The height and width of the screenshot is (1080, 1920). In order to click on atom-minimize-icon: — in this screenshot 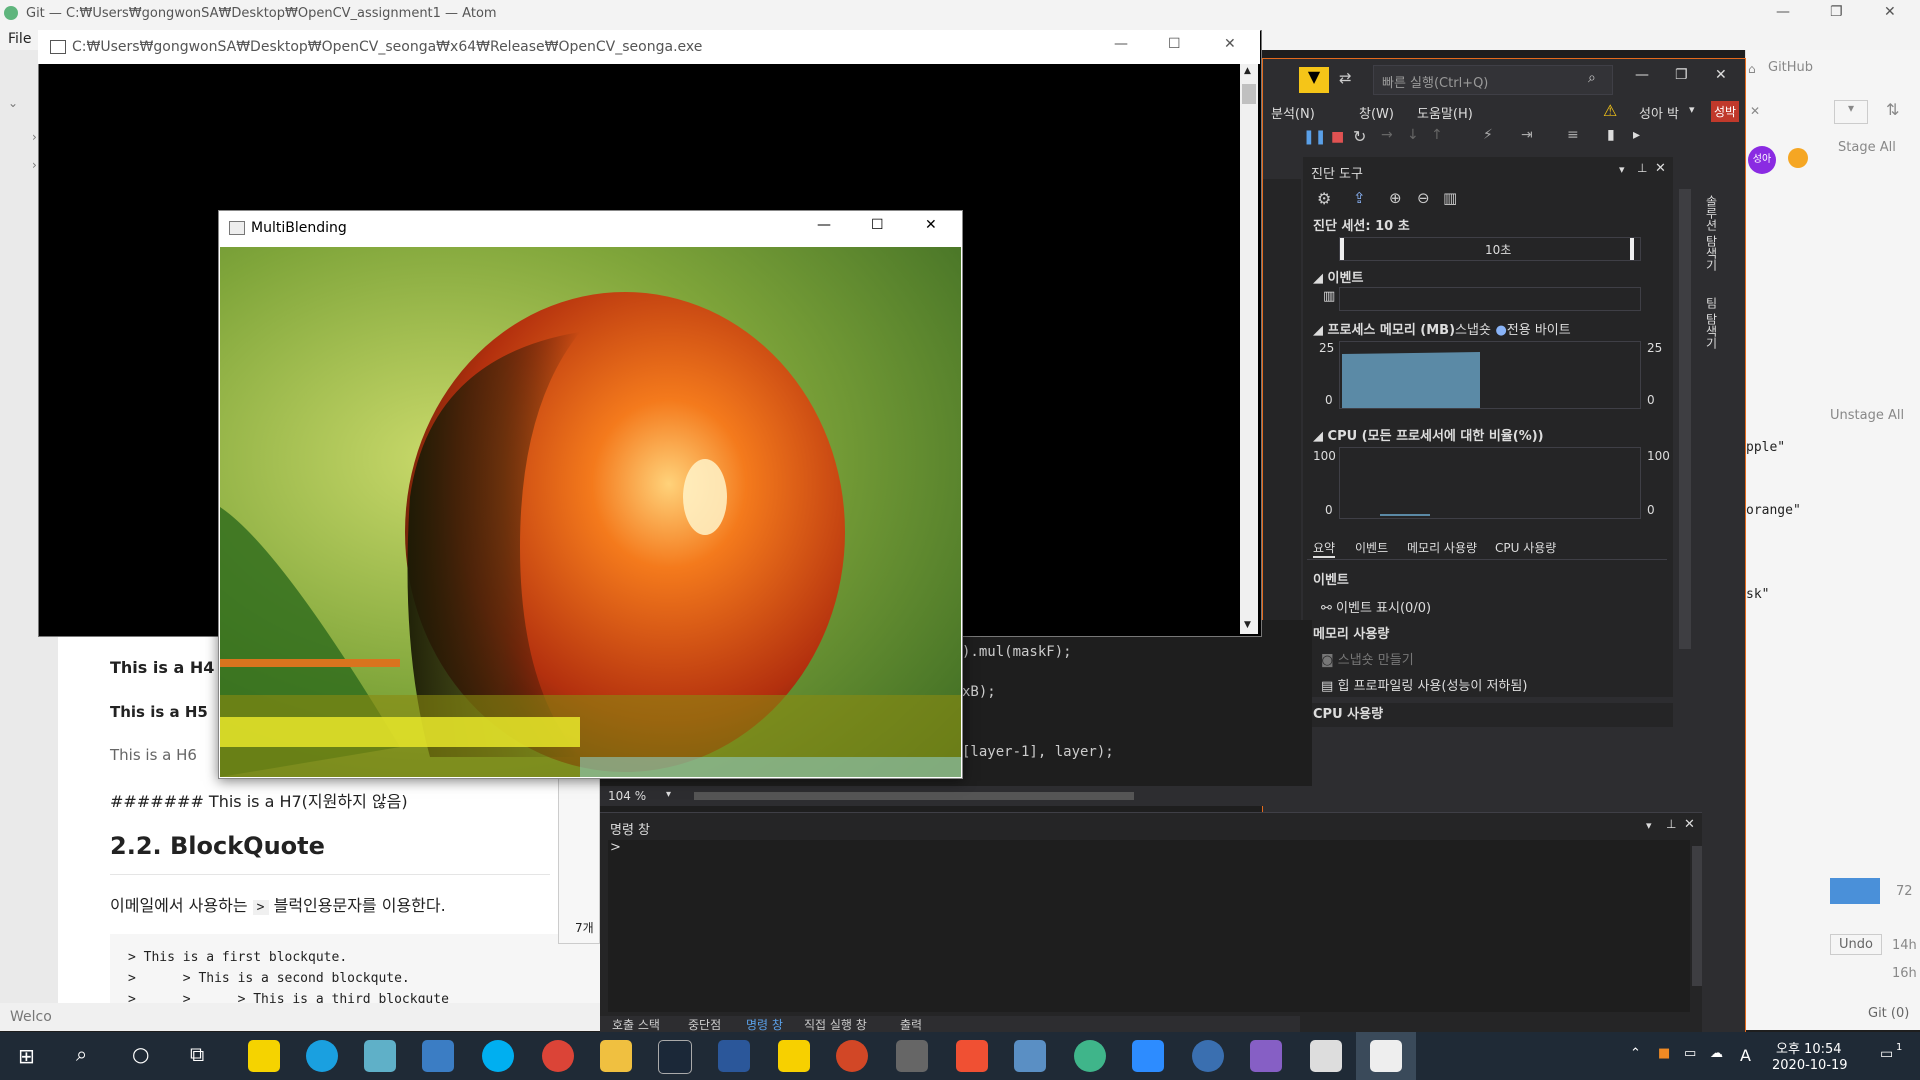, I will do `click(1783, 12)`.